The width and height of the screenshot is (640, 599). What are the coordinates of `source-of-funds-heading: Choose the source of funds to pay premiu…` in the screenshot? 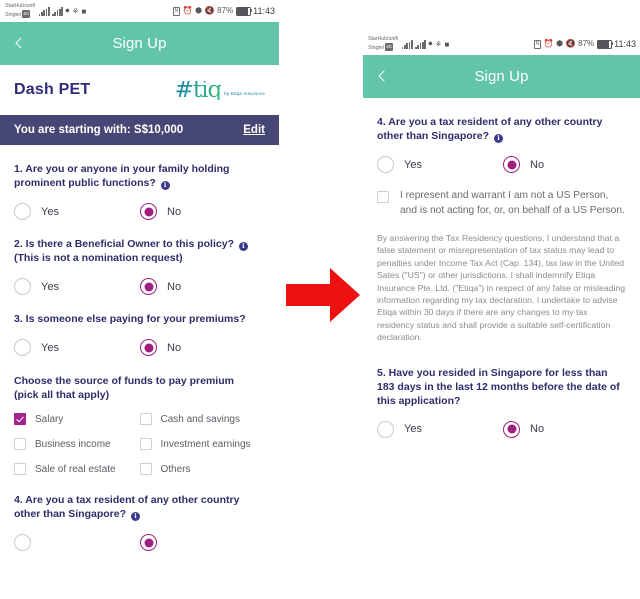 It's located at (124, 388).